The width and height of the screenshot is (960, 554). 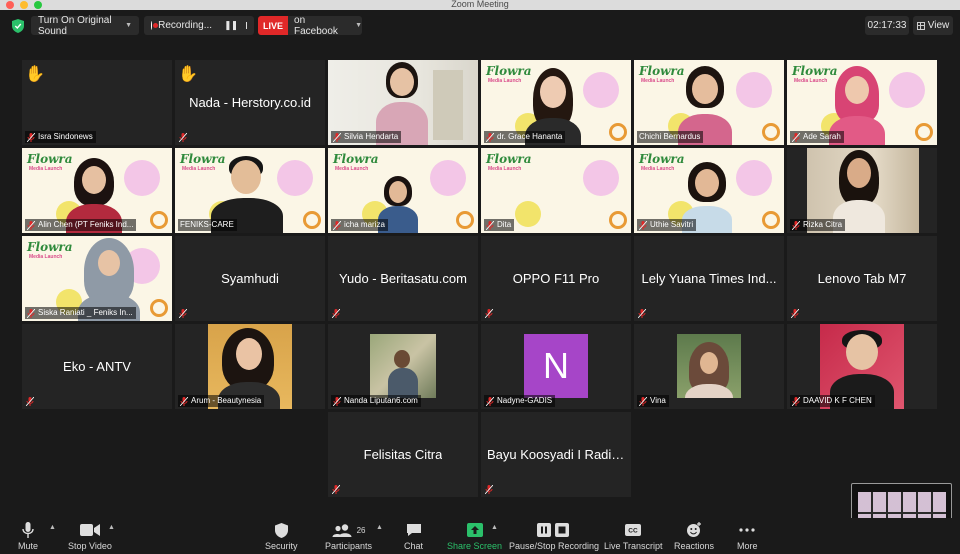 I want to click on svg-text: CC, so click(x=634, y=531).